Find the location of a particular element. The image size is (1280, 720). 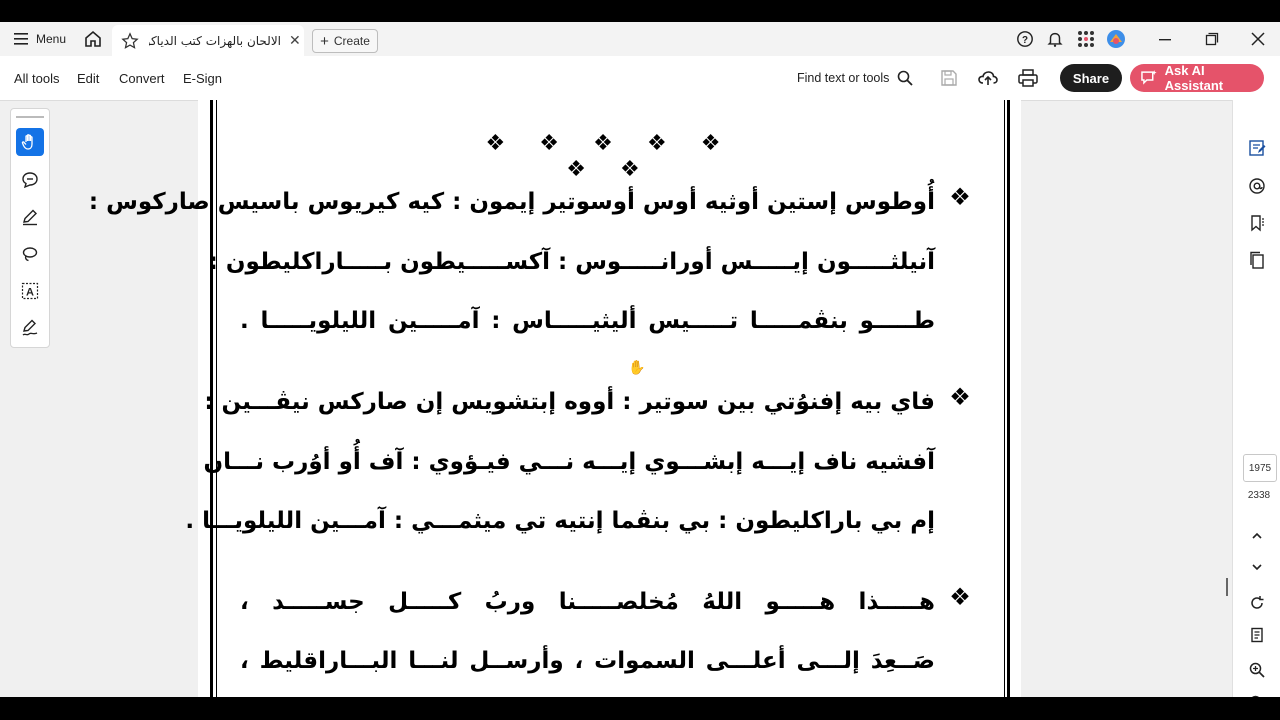

svg-text: A is located at coordinates (30, 293).